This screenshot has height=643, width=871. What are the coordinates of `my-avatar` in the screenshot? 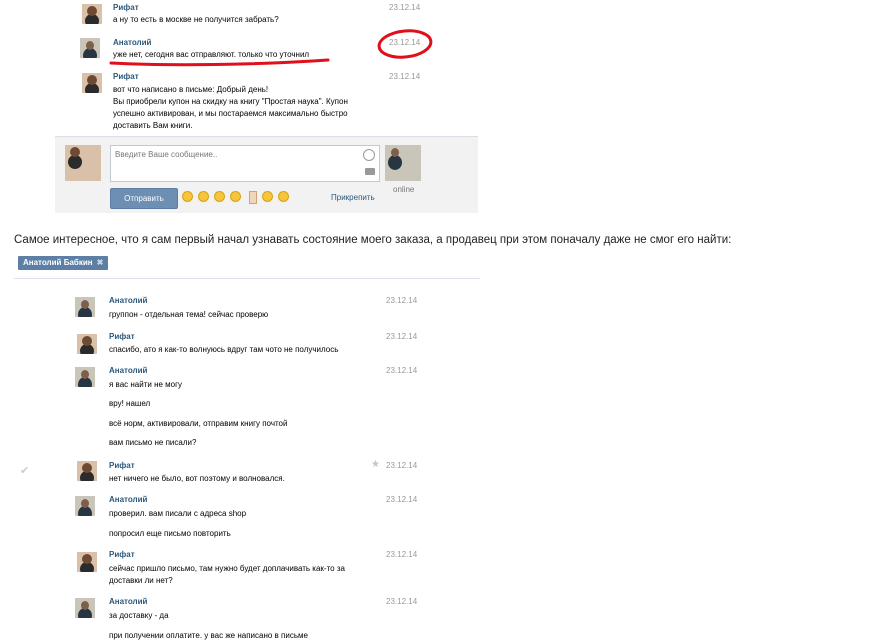 It's located at (83, 163).